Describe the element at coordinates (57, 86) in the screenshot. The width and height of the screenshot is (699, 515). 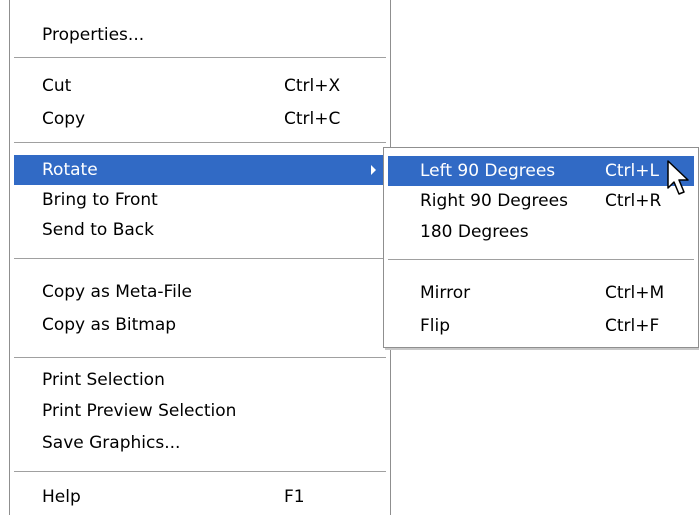
I see `menu-item-label: Cut` at that location.